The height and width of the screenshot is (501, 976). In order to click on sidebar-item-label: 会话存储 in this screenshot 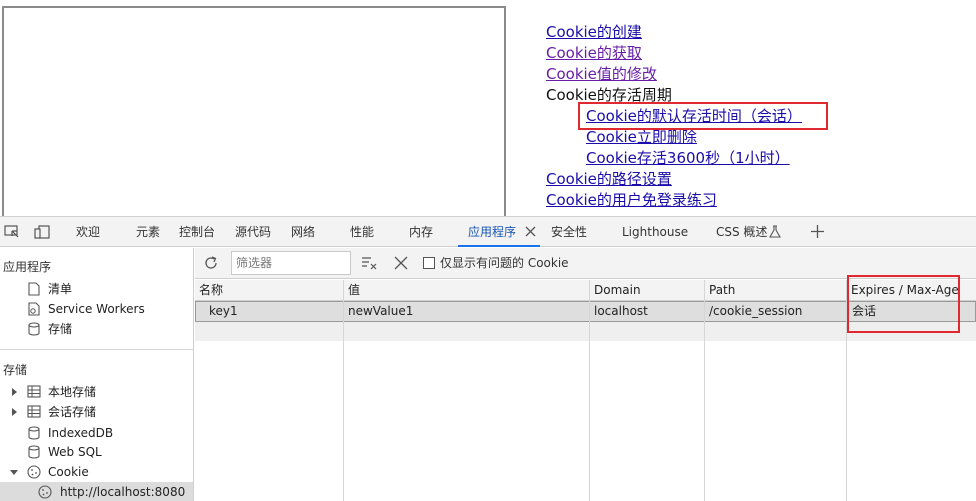, I will do `click(72, 412)`.